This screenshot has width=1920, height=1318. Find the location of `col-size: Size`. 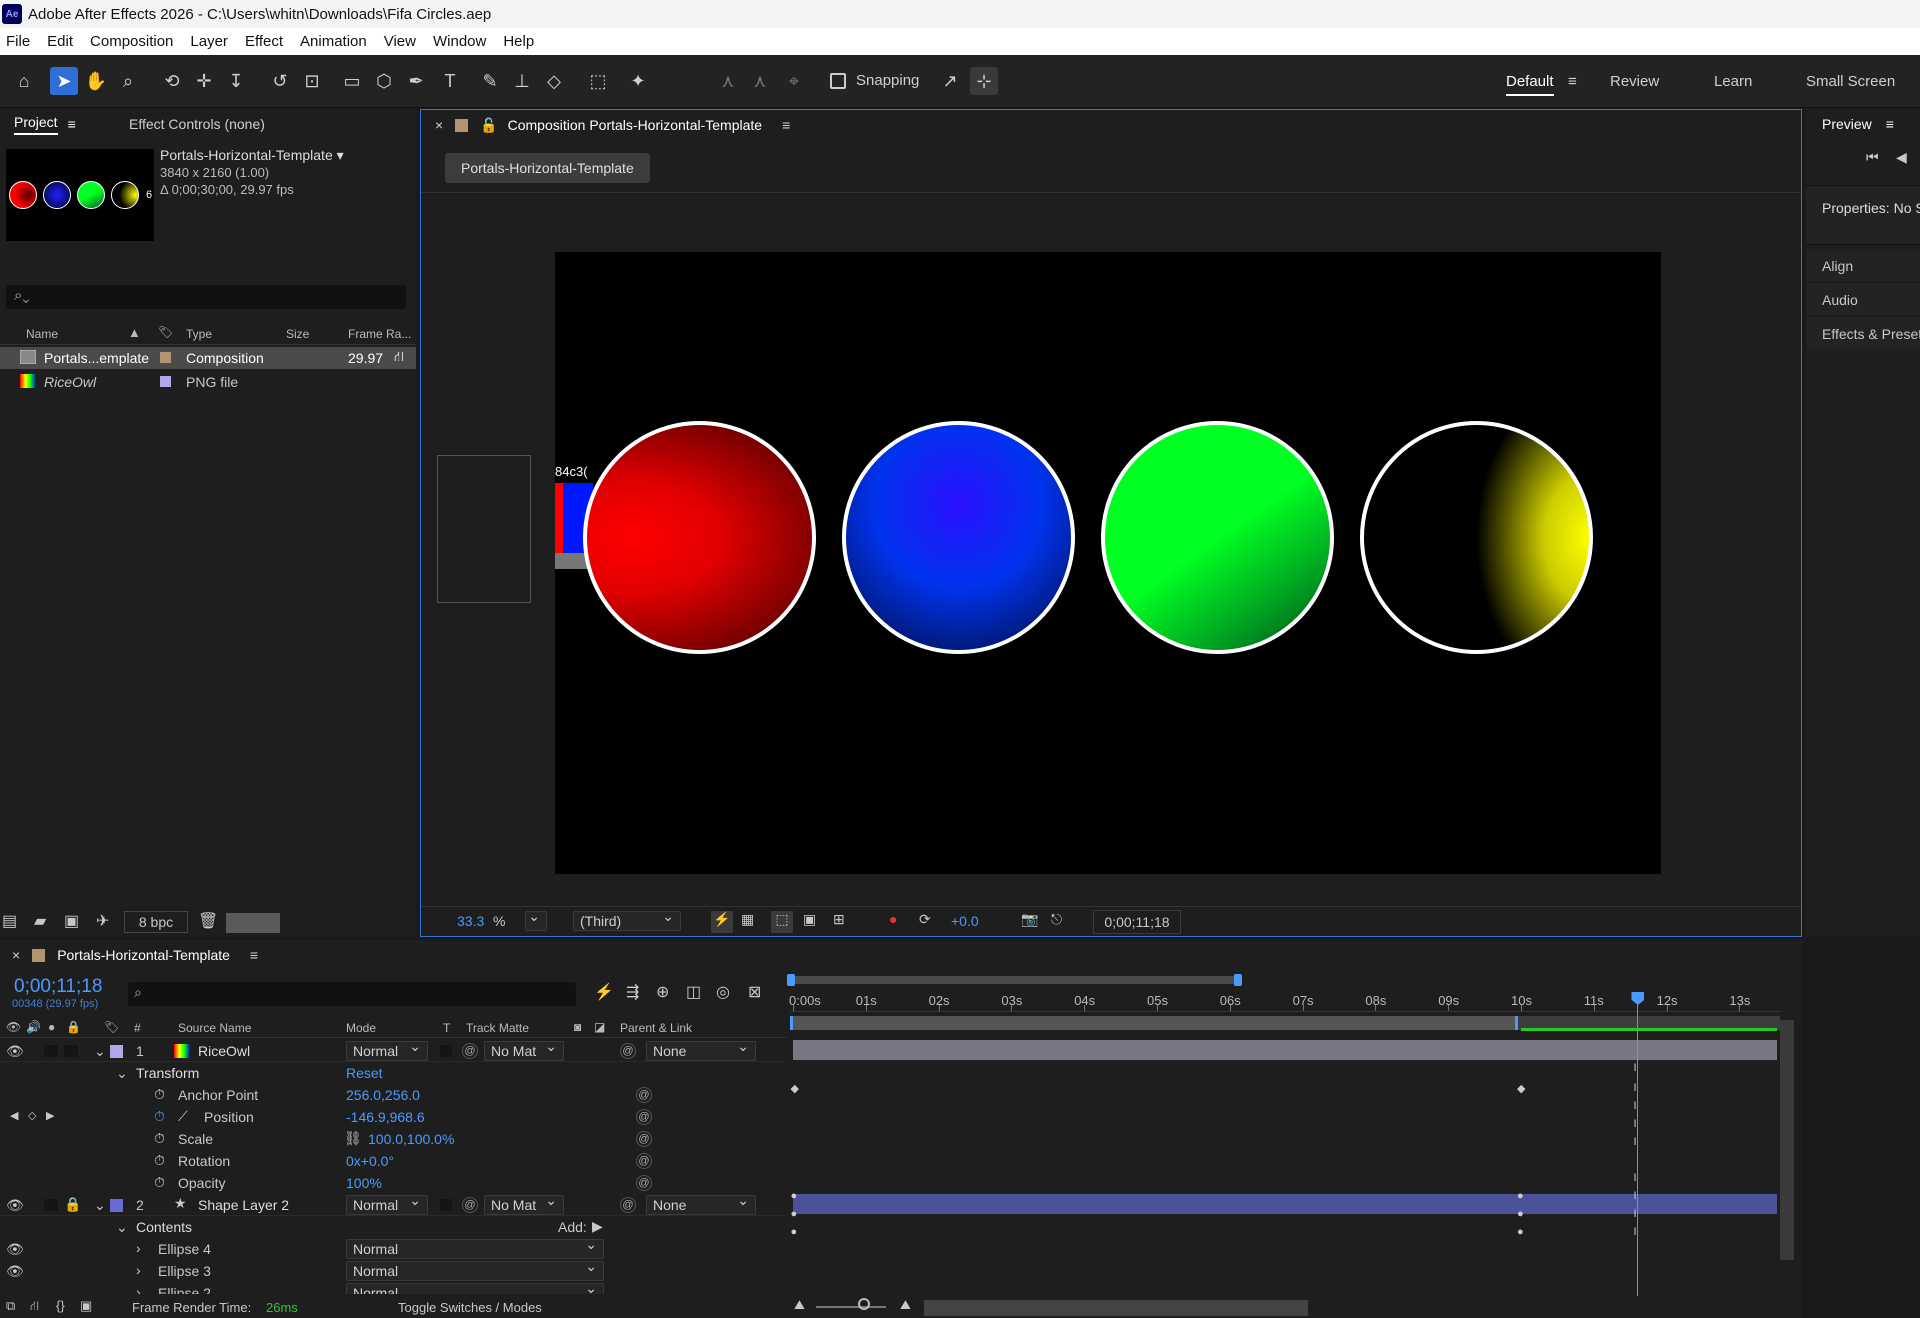

col-size: Size is located at coordinates (297, 334).